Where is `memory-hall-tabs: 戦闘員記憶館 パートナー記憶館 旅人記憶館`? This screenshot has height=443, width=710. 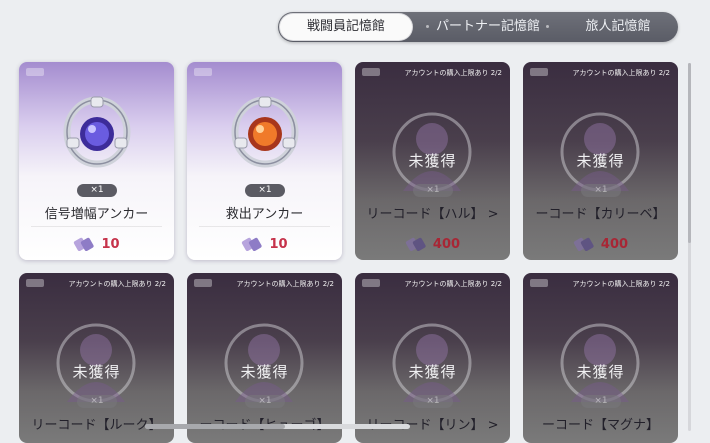
memory-hall-tabs: 戦闘員記憶館 パートナー記憶館 旅人記憶館 is located at coordinates (478, 27).